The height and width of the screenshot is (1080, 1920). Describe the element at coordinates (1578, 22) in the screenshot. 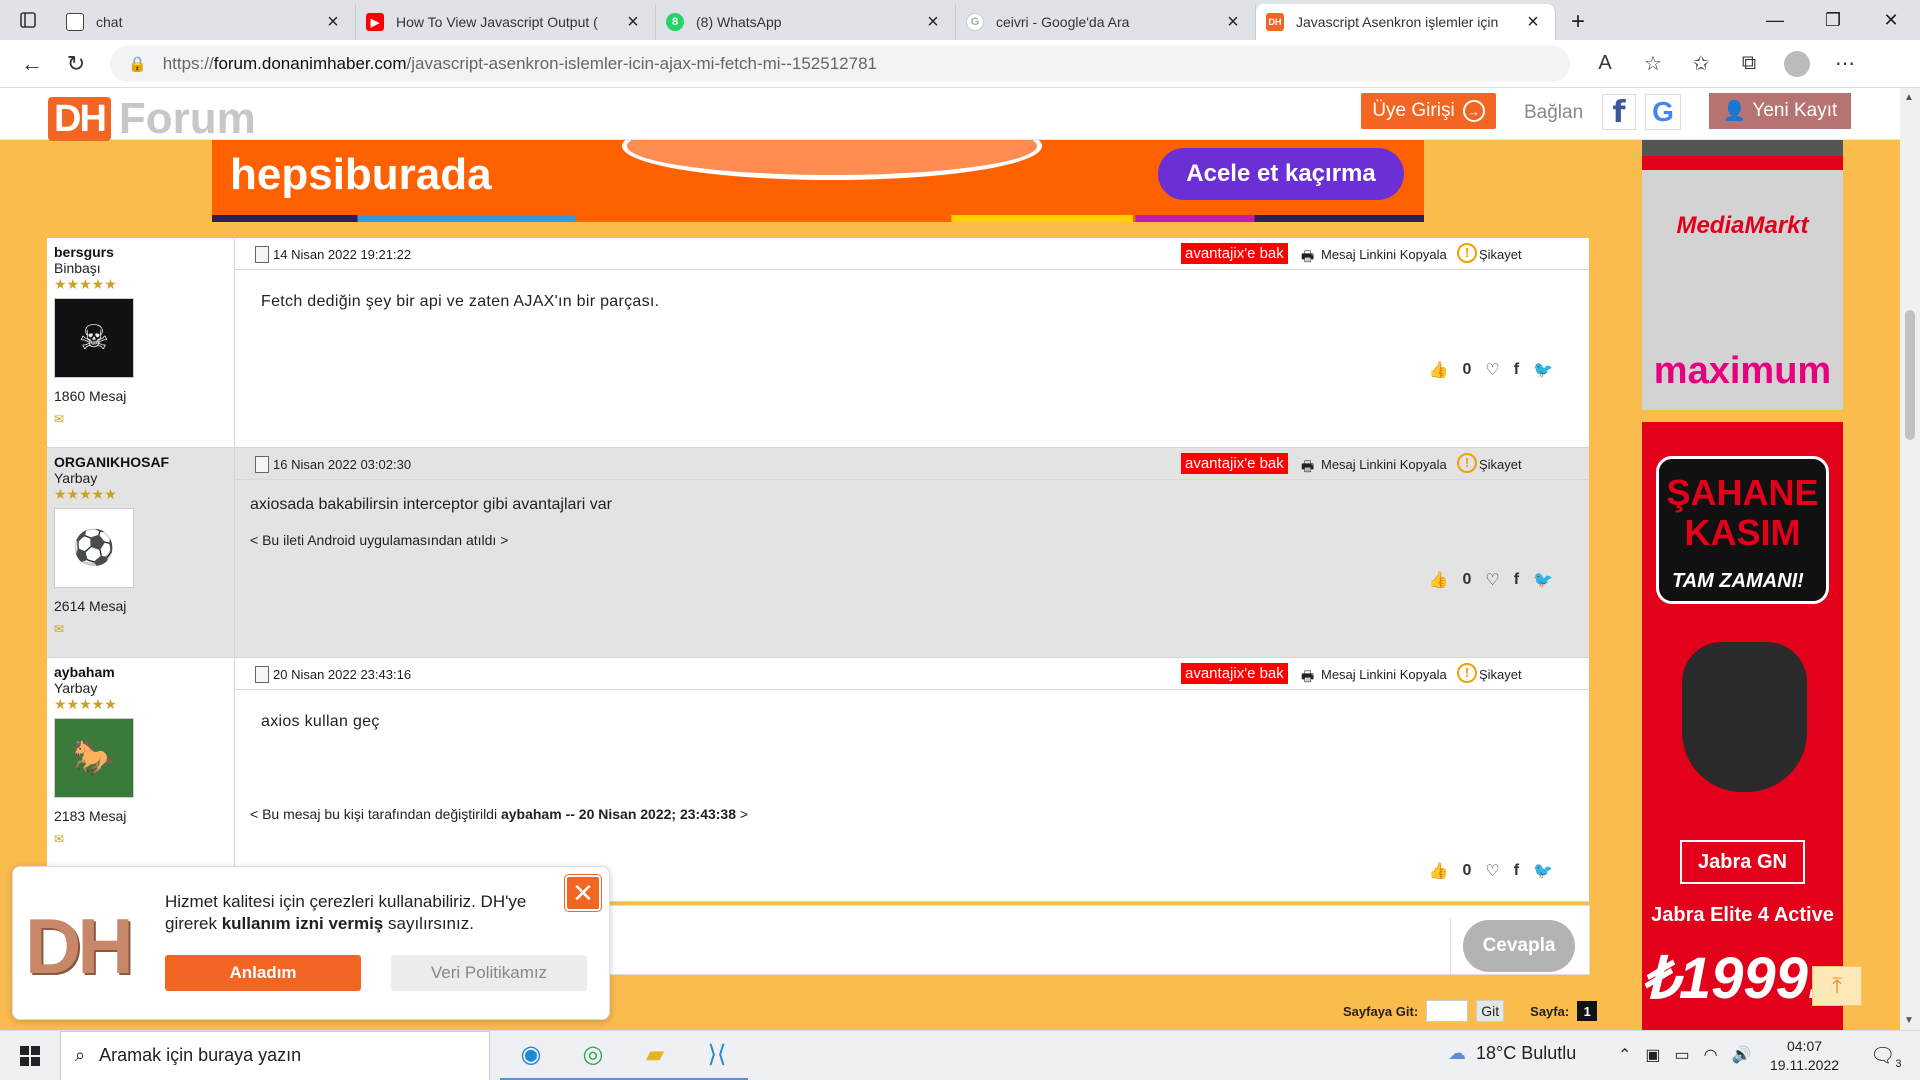

I see `new-tab-button: +` at that location.